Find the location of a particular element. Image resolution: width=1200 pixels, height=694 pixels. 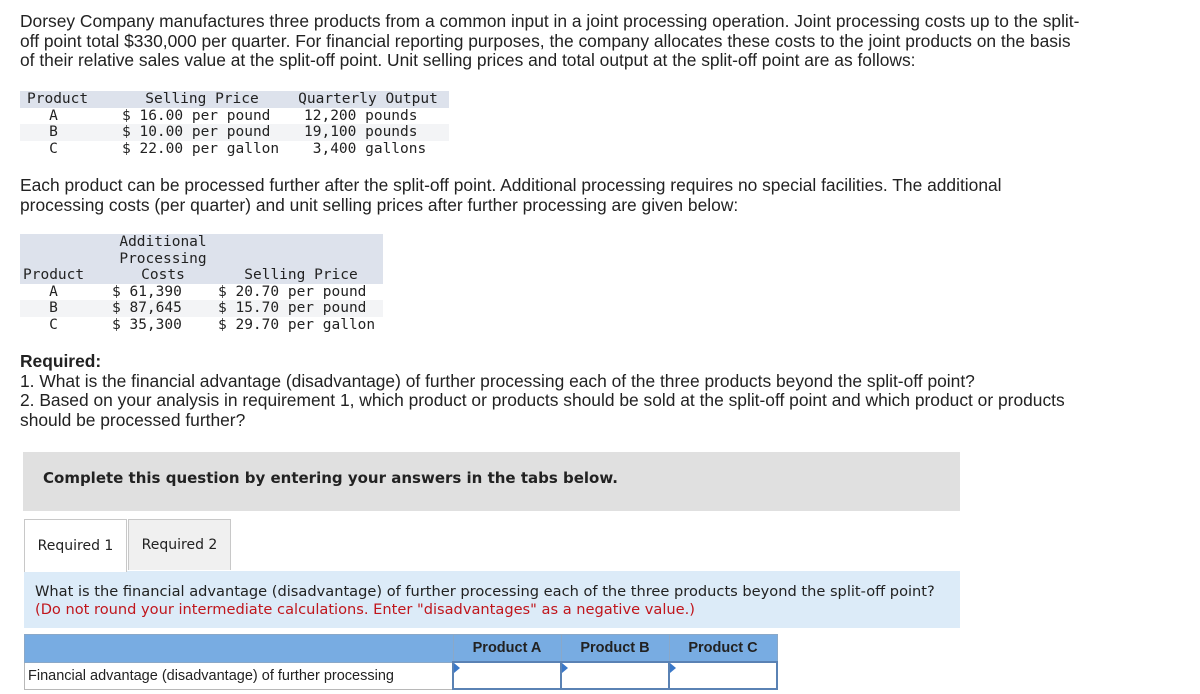

price-cell: $ 22.00 per gallon is located at coordinates (201, 148).